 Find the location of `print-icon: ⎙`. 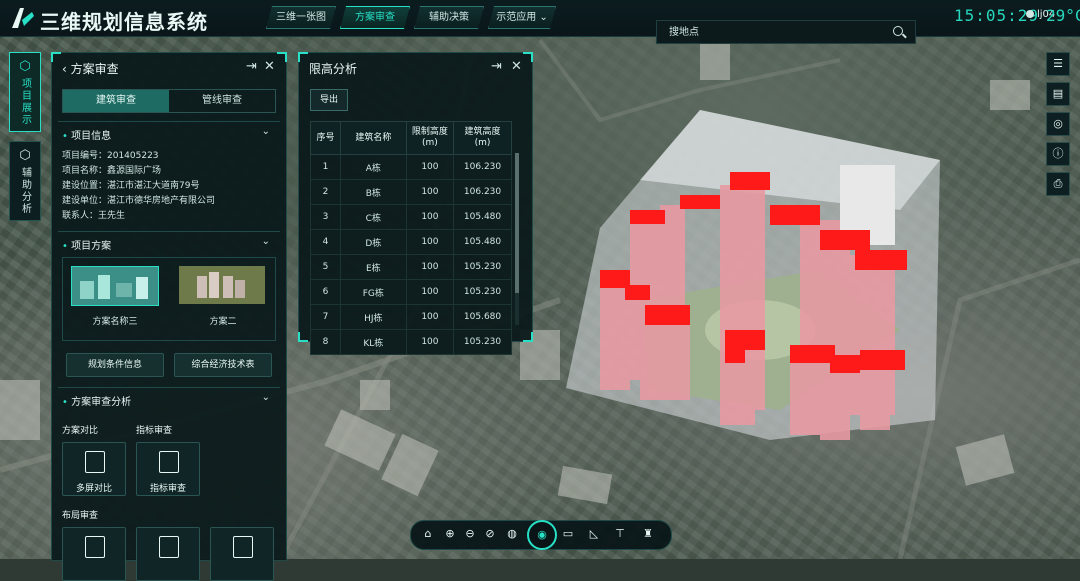

print-icon: ⎙ is located at coordinates (1058, 184).